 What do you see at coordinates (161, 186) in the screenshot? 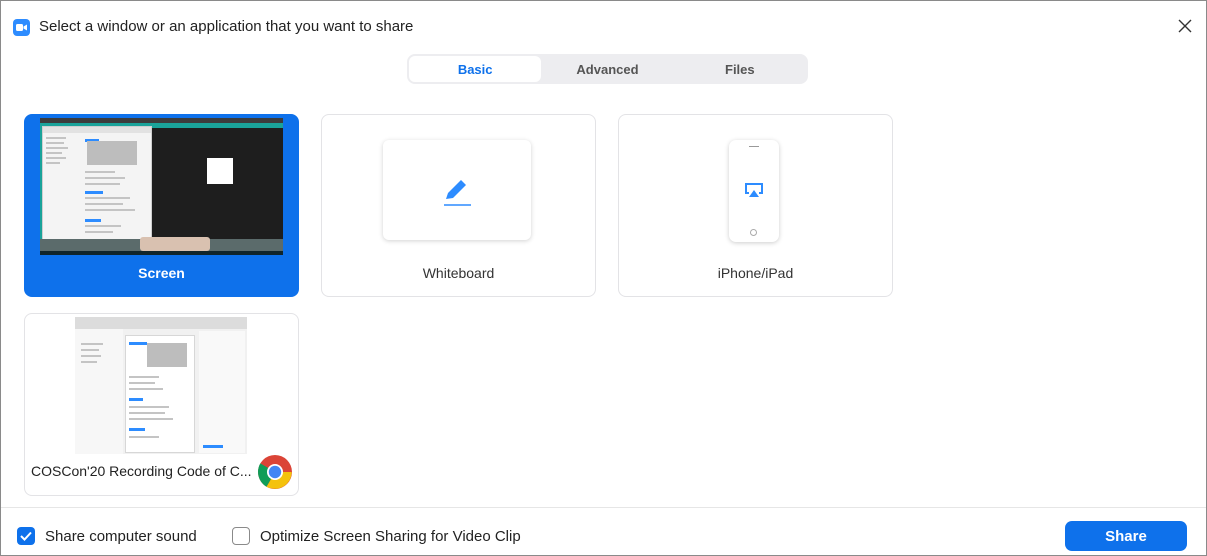
I see `screen-preview-thumbnail` at bounding box center [161, 186].